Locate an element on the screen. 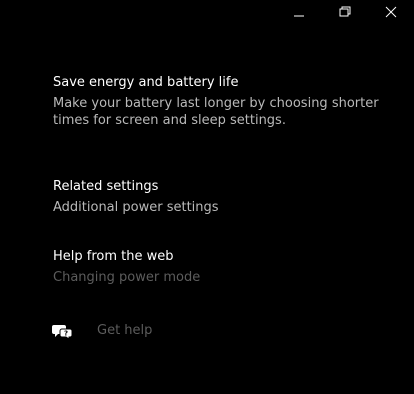 This screenshot has width=414, height=394. minimize-icon is located at coordinates (299, 16).